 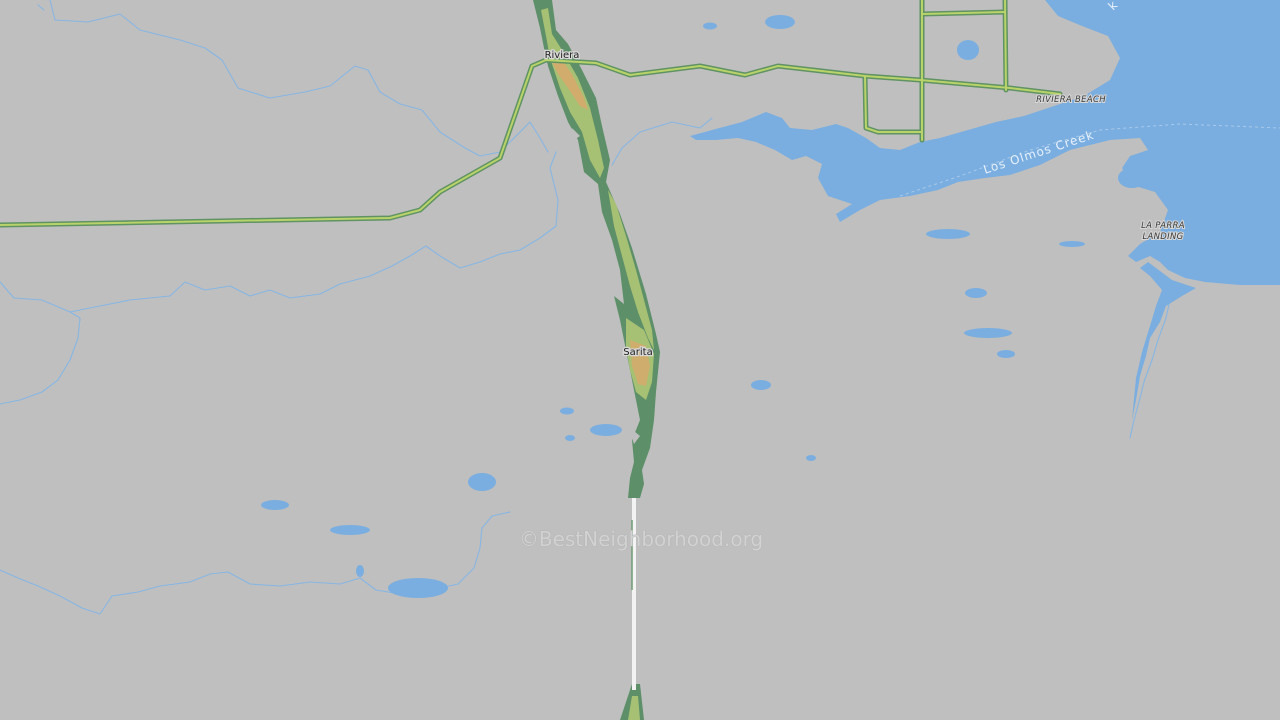 I want to click on area-label-riviera-beach: RIVIERA BEACH, so click(x=1071, y=100).